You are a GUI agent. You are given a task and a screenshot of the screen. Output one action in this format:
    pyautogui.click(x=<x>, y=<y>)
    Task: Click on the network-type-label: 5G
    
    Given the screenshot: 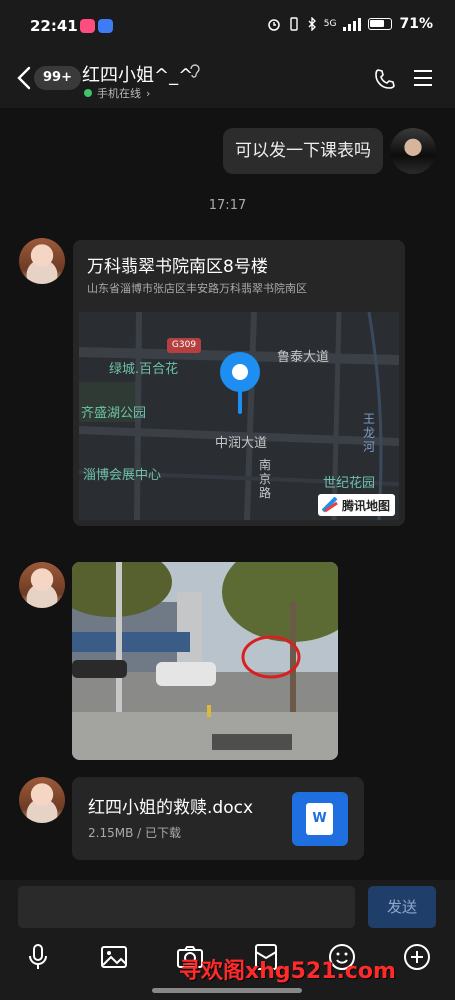 What is the action you would take?
    pyautogui.click(x=330, y=24)
    